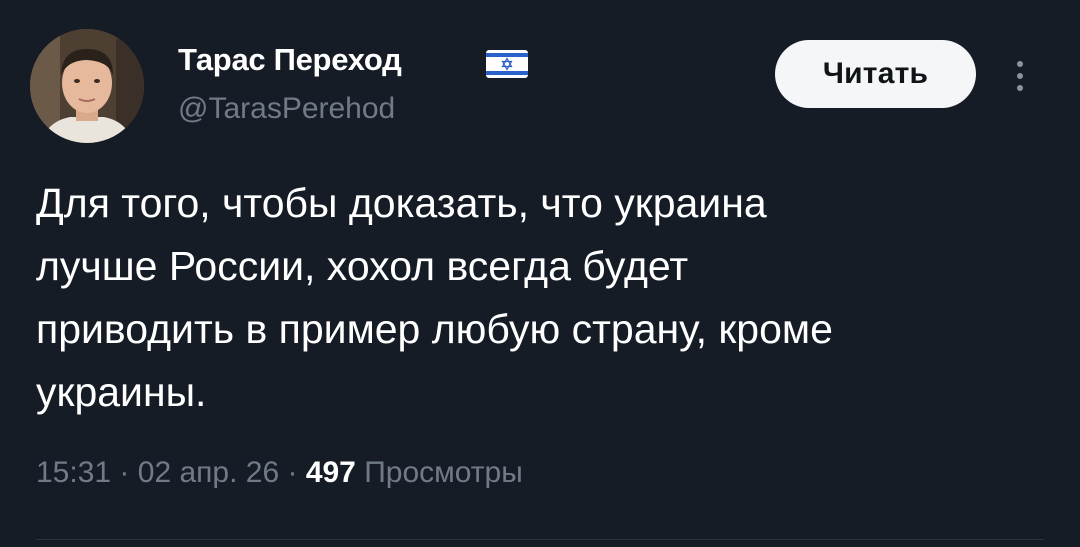 The image size is (1080, 547). Describe the element at coordinates (279, 473) in the screenshot. I see `tweet-meta: 15:31 · 02 апр. 26 · 497 Просмотры` at that location.